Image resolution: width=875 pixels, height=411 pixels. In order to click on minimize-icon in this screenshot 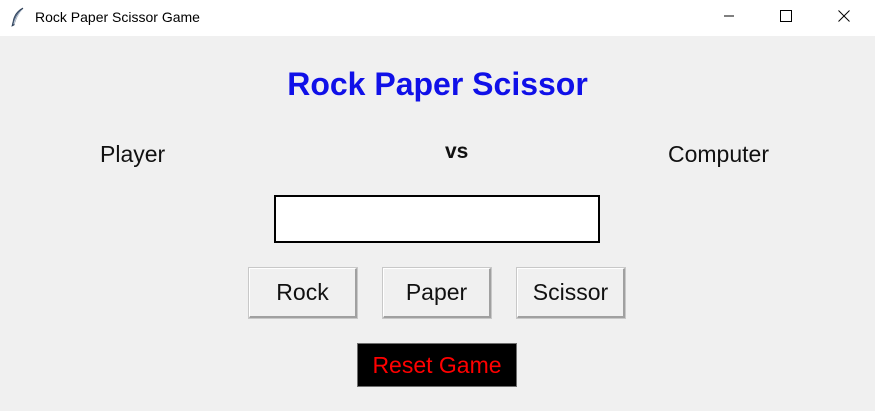, I will do `click(729, 18)`.